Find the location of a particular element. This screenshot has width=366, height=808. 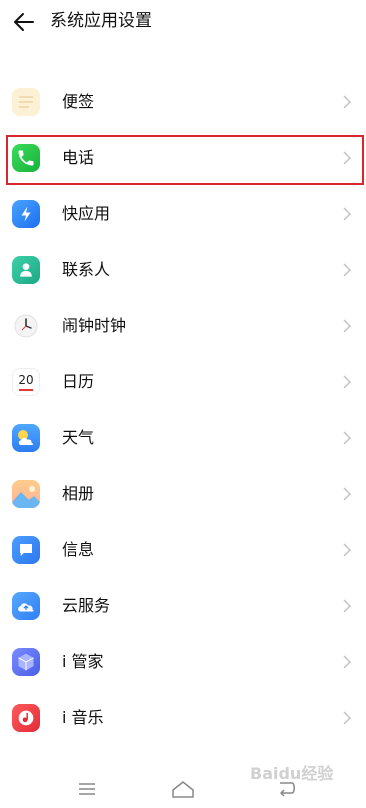

list-item-label: 电话 is located at coordinates (78, 157).